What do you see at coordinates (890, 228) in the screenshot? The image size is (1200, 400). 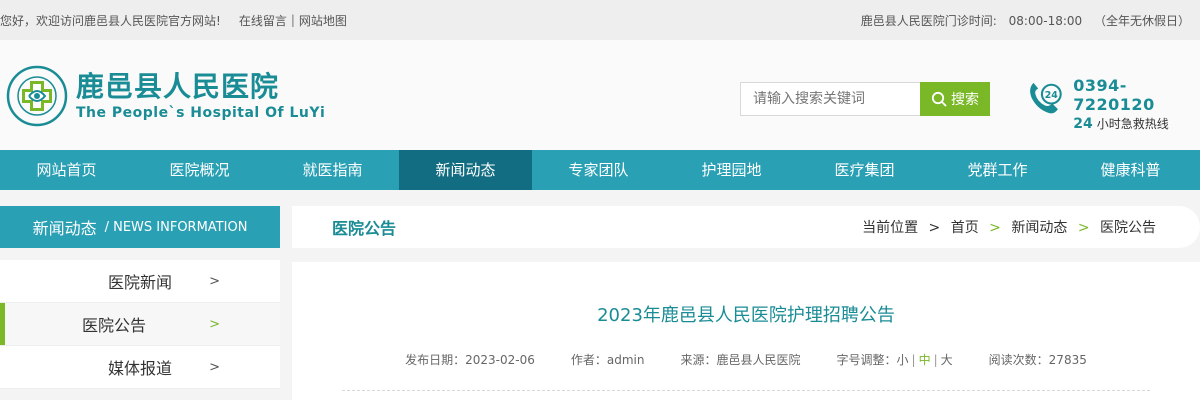 I see `breadcrumb-prefix: 当前位置` at bounding box center [890, 228].